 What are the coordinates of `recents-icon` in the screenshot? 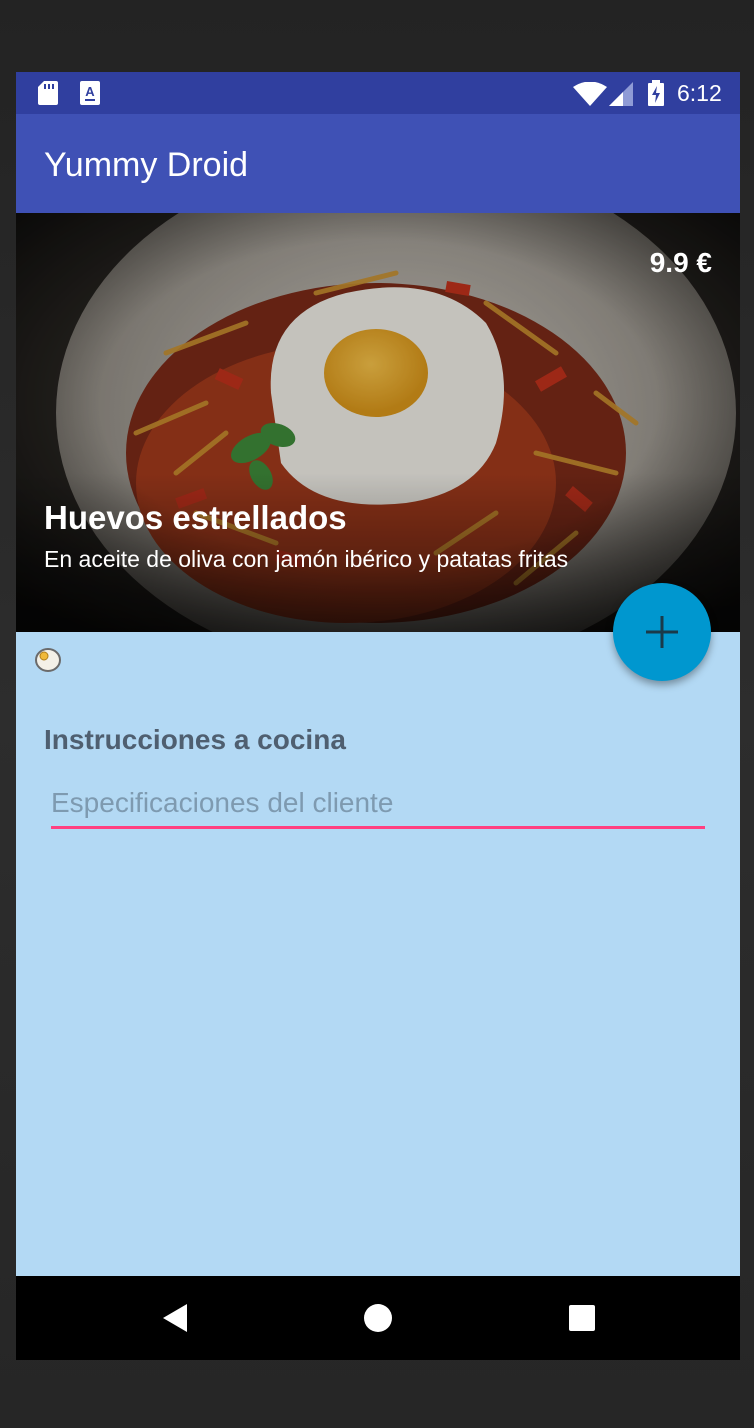 It's located at (582, 1318).